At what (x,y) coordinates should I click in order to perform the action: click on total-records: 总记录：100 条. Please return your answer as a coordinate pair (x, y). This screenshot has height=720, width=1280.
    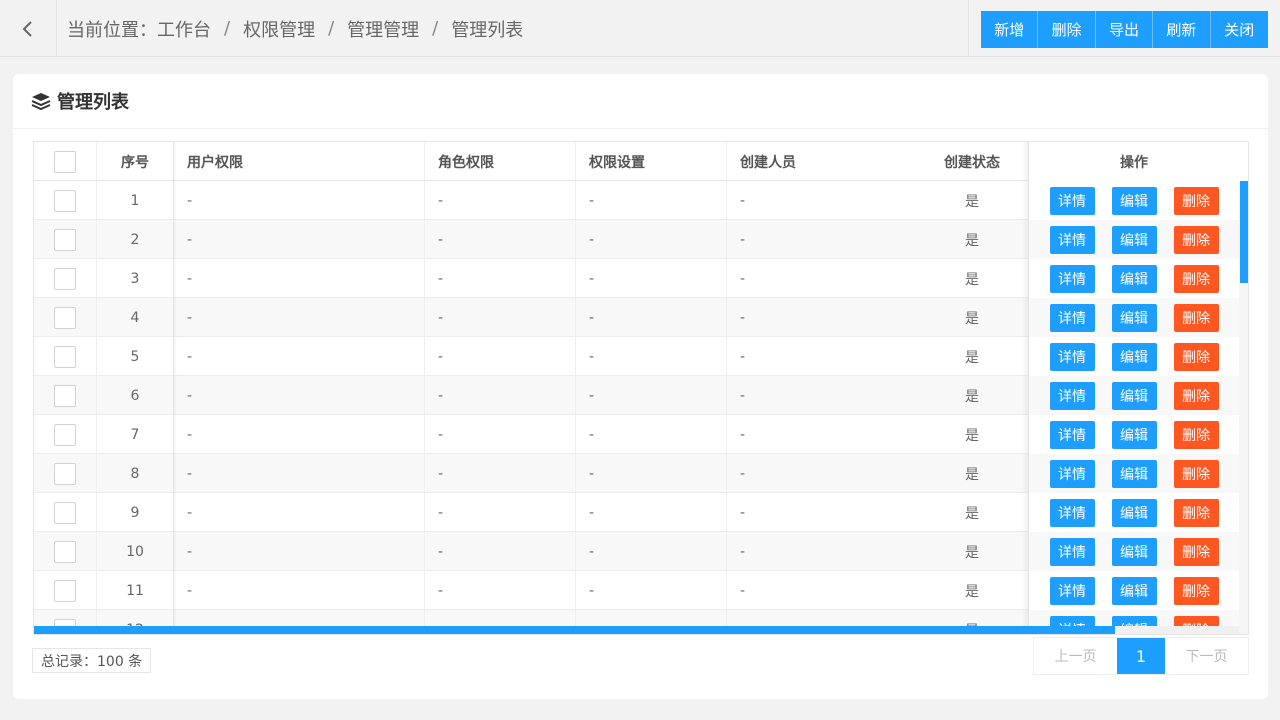
    Looking at the image, I should click on (92, 660).